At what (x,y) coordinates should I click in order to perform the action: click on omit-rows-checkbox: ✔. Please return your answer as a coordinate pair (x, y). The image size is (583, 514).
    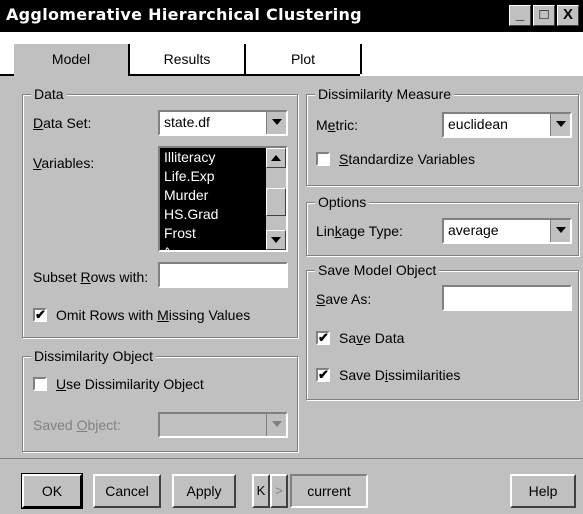
    Looking at the image, I should click on (40, 315).